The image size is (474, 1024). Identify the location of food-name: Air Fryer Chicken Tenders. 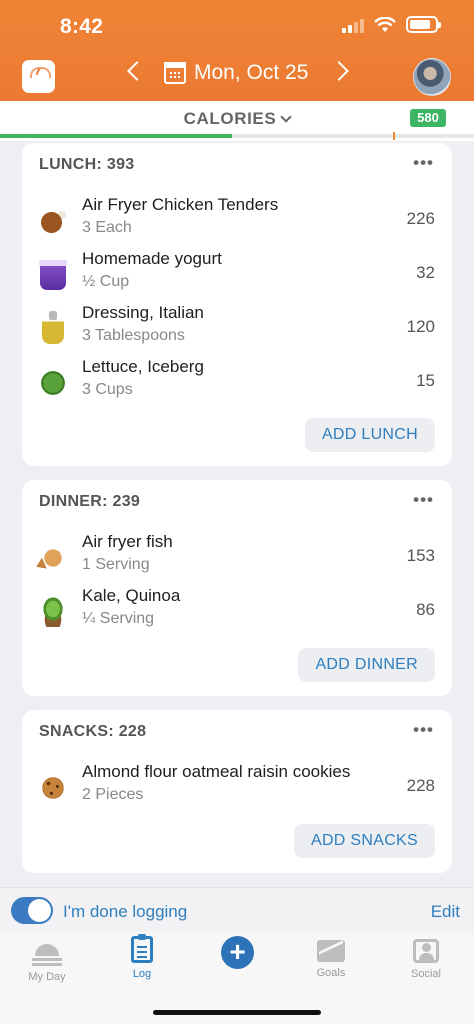
(180, 204).